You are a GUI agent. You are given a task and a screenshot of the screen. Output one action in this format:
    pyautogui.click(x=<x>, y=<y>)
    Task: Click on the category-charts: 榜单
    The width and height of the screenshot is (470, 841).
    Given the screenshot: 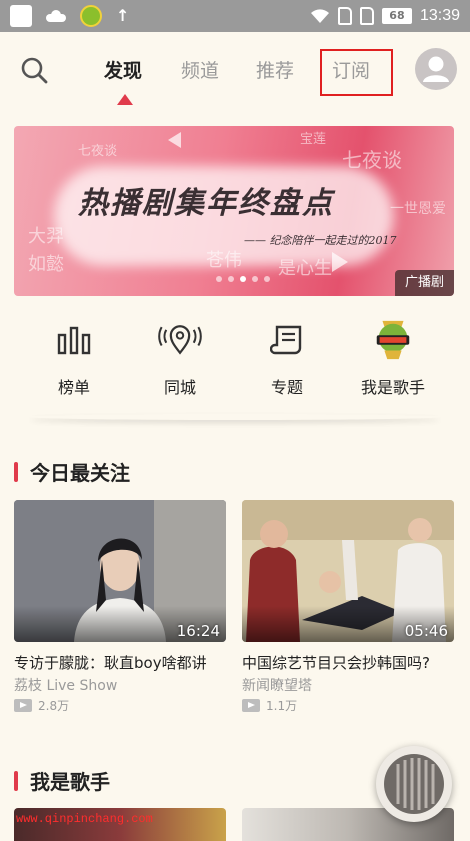 What is the action you would take?
    pyautogui.click(x=74, y=358)
    